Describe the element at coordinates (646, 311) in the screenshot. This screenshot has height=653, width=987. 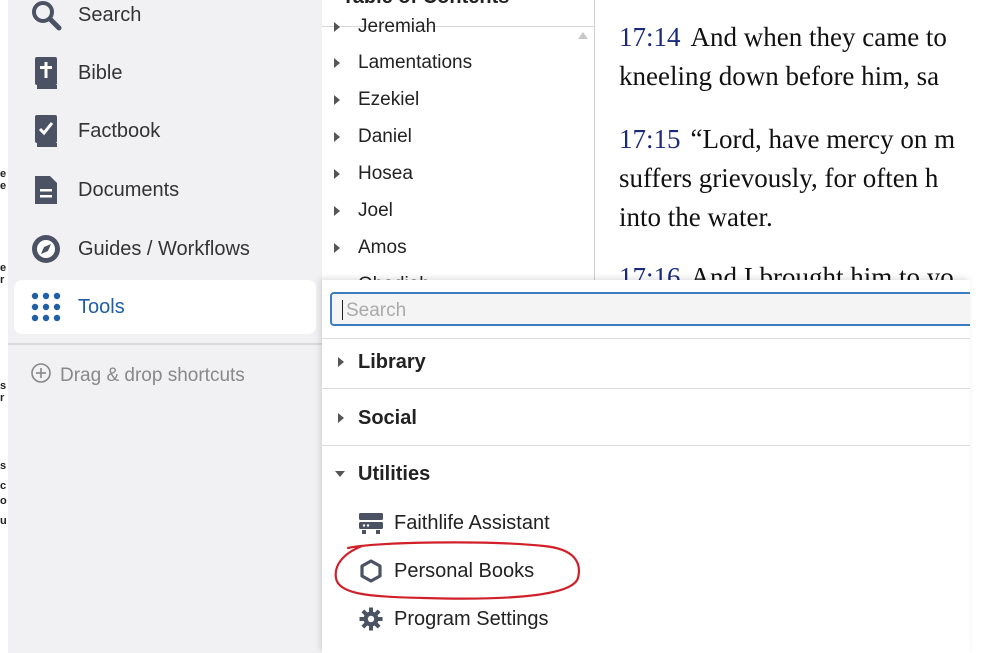
I see `tools-search-input` at that location.